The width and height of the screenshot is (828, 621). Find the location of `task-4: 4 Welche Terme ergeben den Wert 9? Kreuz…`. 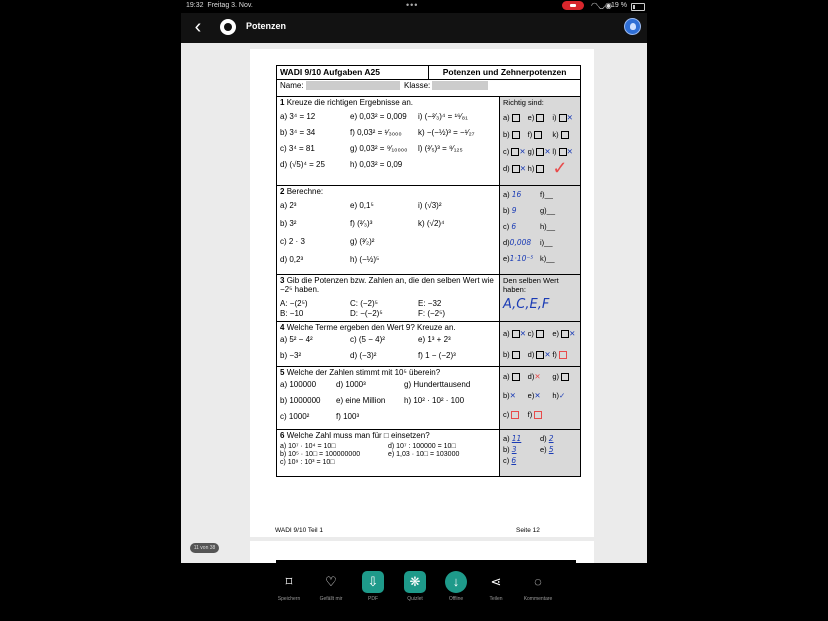

task-4: 4 Welche Terme ergeben den Wert 9? Kreuz… is located at coordinates (428, 344).